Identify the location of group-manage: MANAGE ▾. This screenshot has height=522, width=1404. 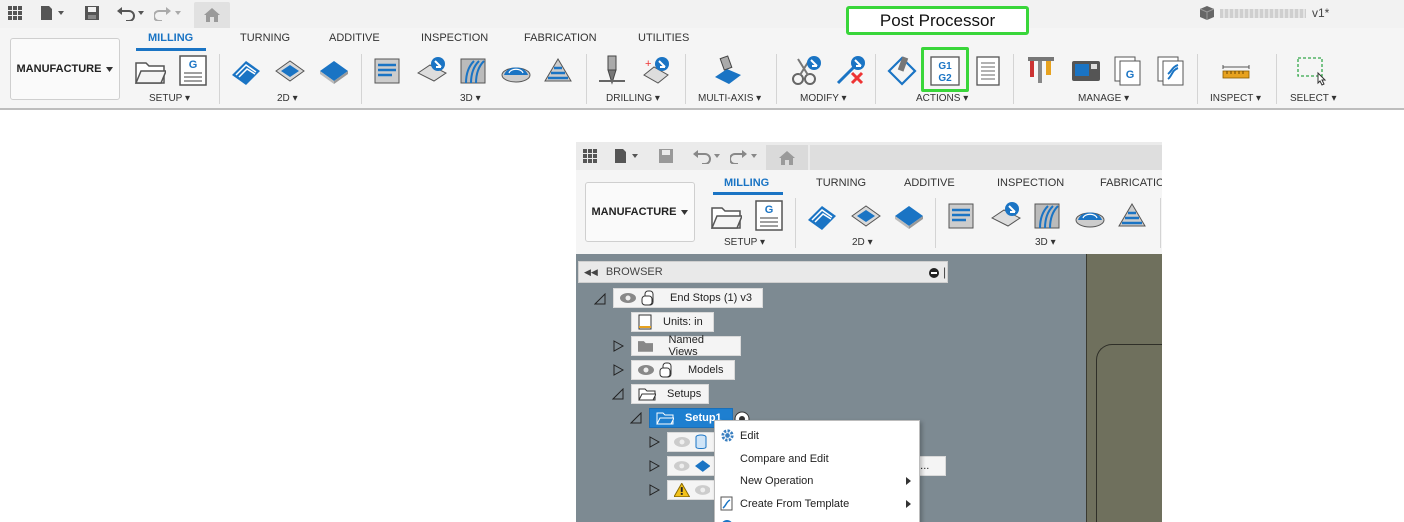
(1103, 98).